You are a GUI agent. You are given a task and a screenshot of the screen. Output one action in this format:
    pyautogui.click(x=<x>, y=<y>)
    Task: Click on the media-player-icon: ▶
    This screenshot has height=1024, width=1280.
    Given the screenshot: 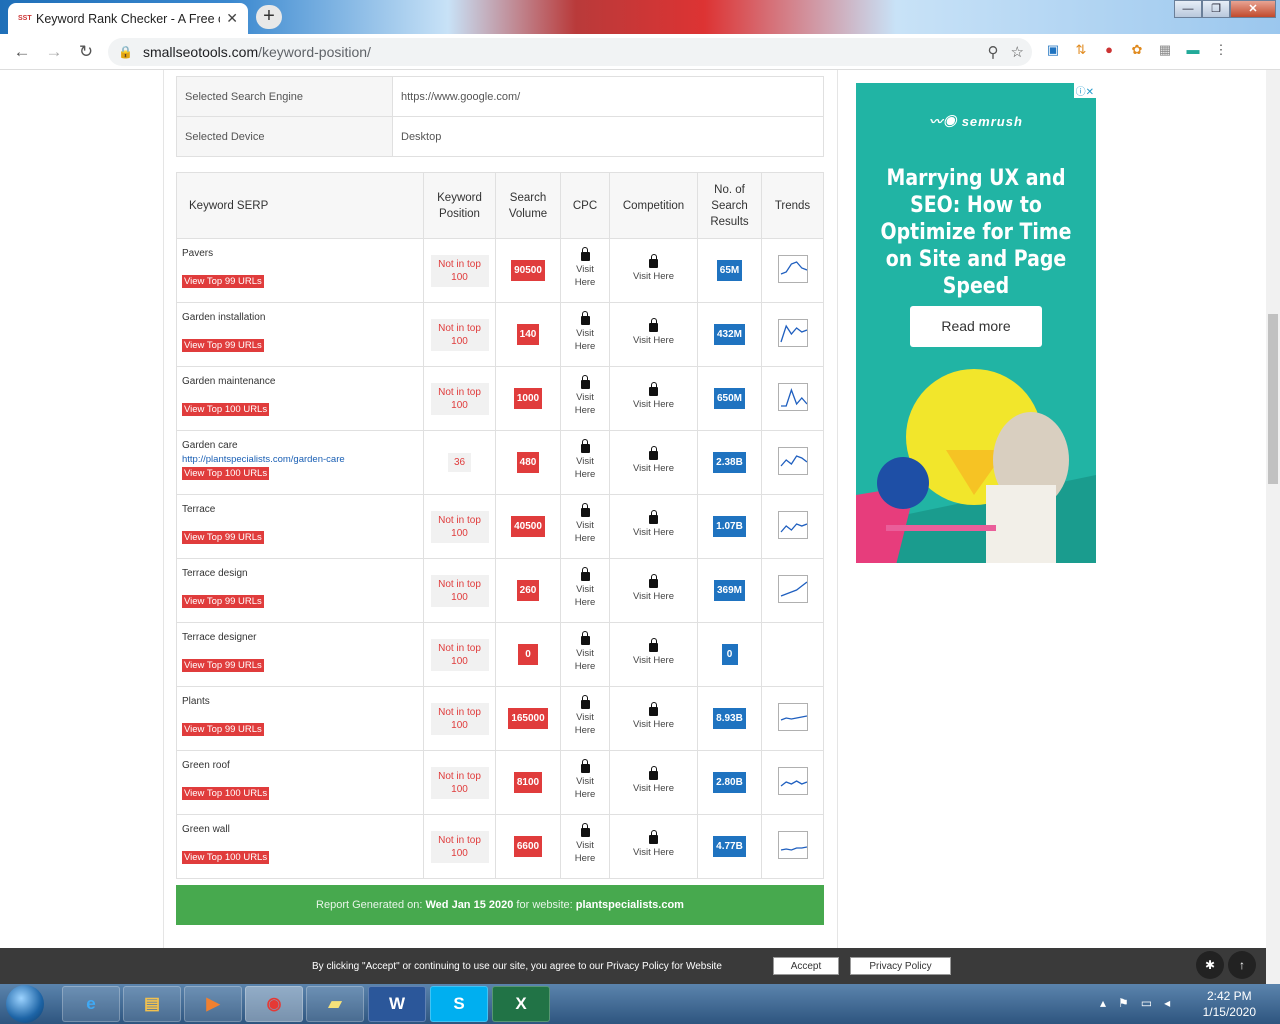 What is the action you would take?
    pyautogui.click(x=213, y=1004)
    